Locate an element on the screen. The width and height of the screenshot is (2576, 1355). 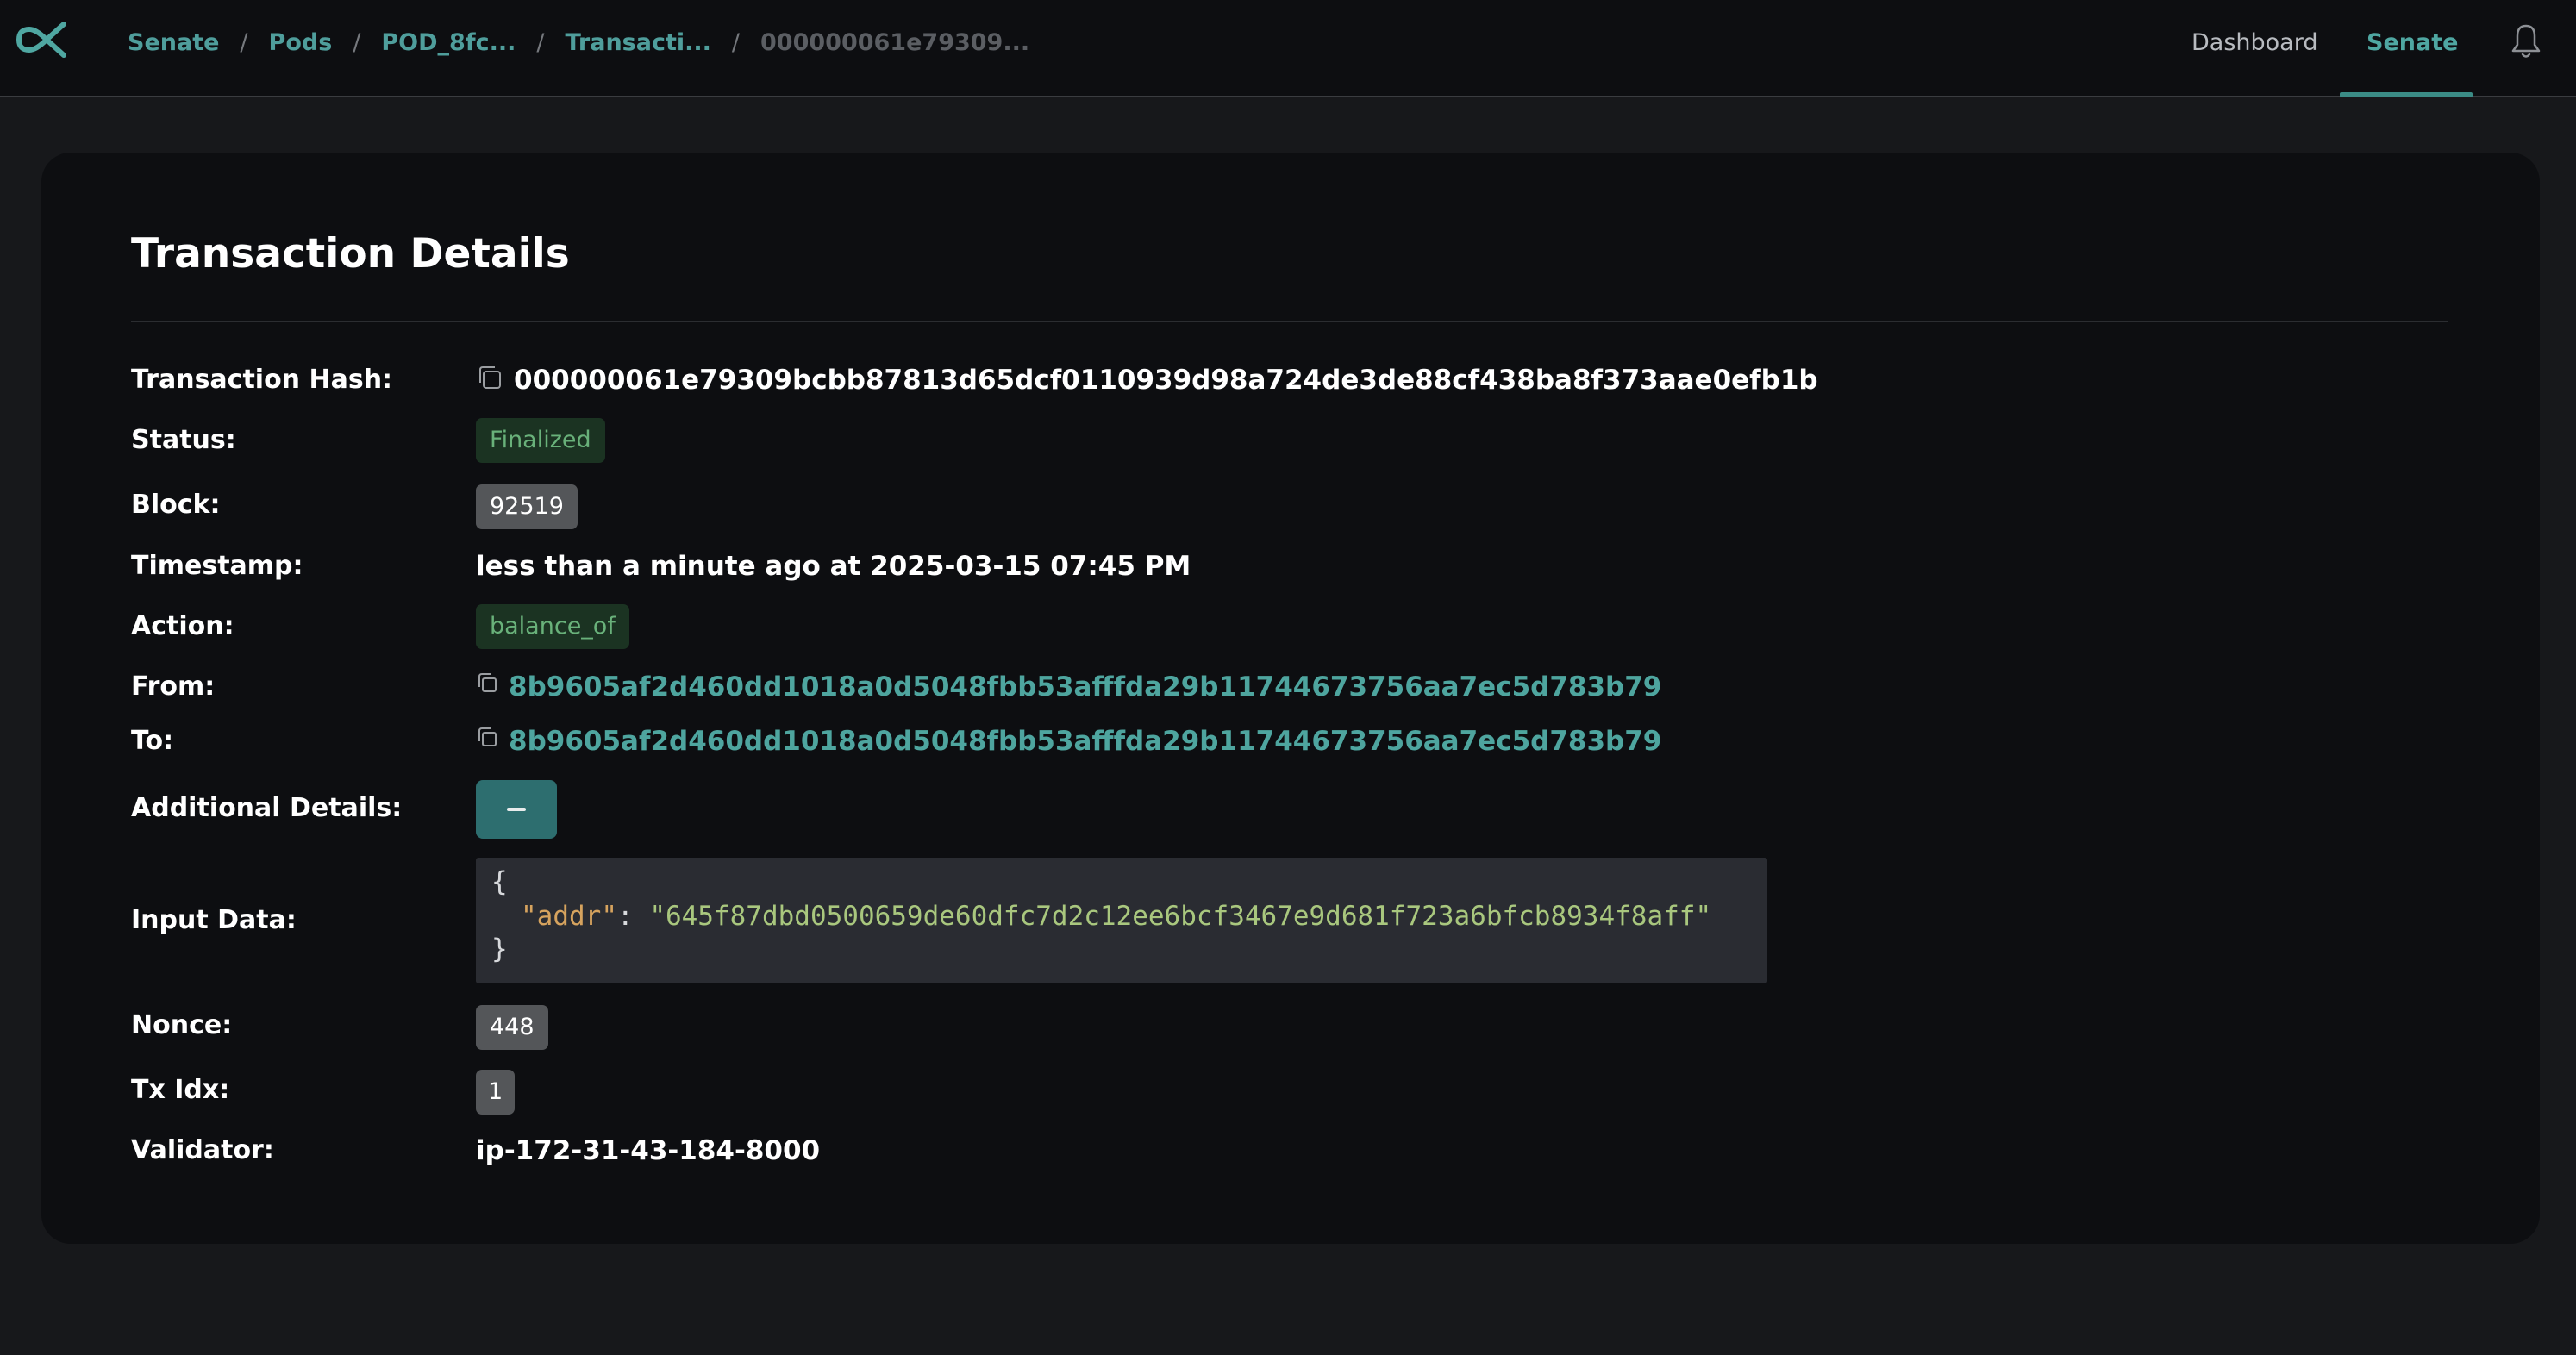
timestamp-label: Timestamp: is located at coordinates (217, 566).